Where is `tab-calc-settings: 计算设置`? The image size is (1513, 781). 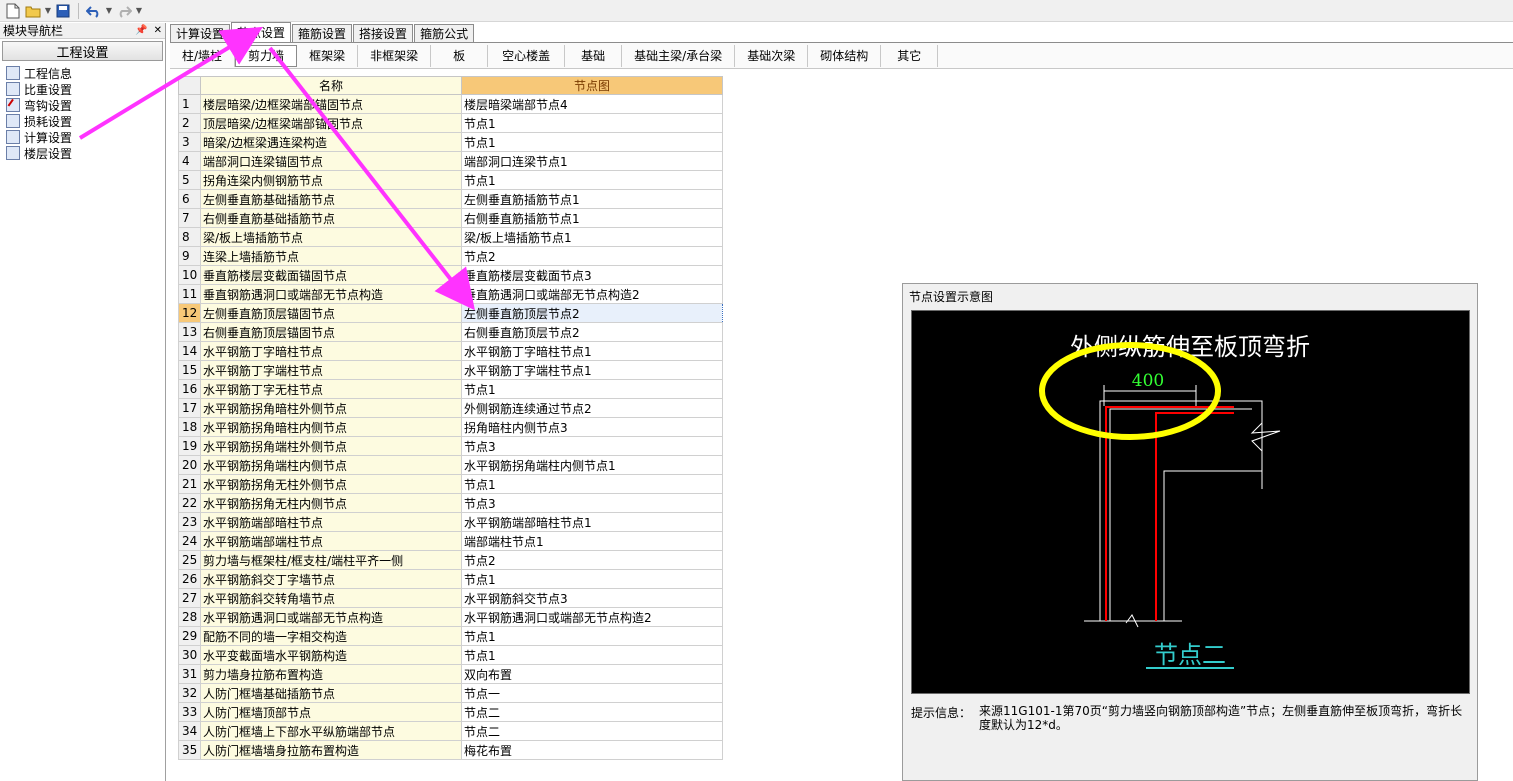
tab-calc-settings: 计算设置 is located at coordinates (200, 33).